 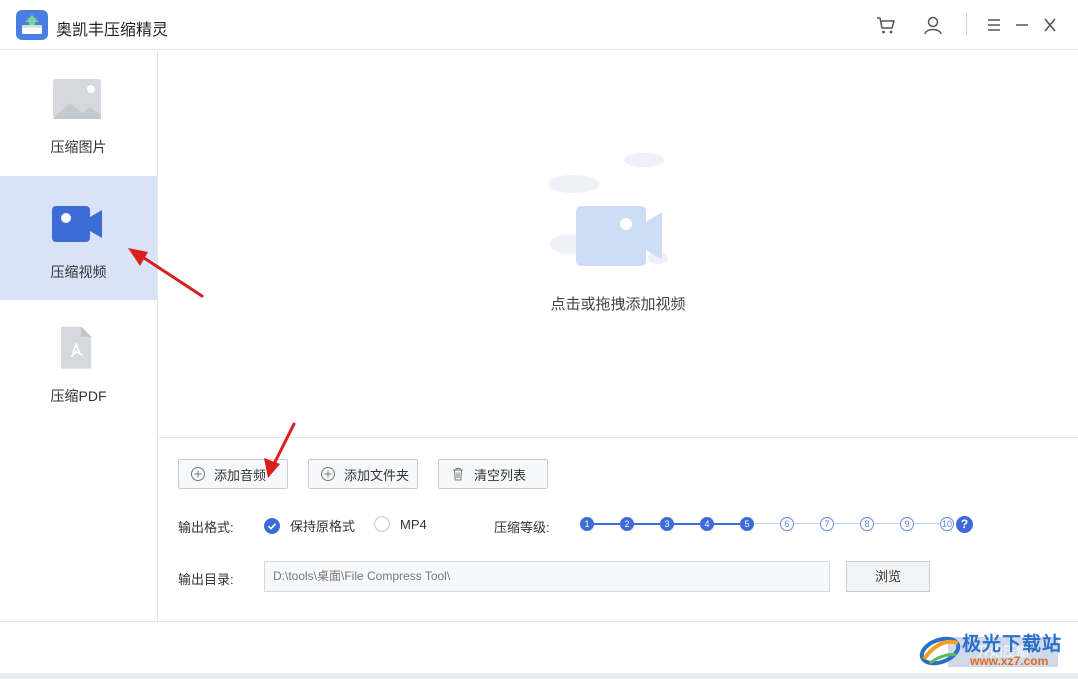 I want to click on level-step-3: 3, so click(x=667, y=524).